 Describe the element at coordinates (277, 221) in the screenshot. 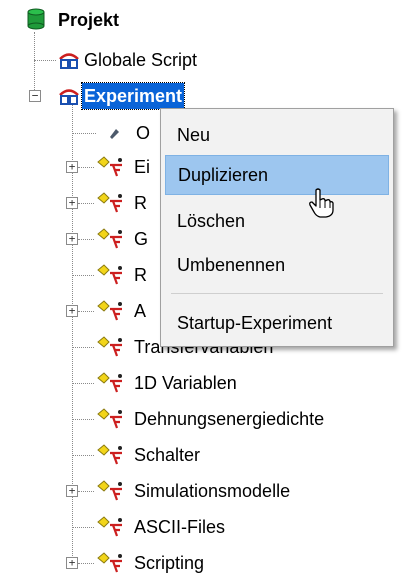

I see `menu-item-loeschen: Löschen` at that location.